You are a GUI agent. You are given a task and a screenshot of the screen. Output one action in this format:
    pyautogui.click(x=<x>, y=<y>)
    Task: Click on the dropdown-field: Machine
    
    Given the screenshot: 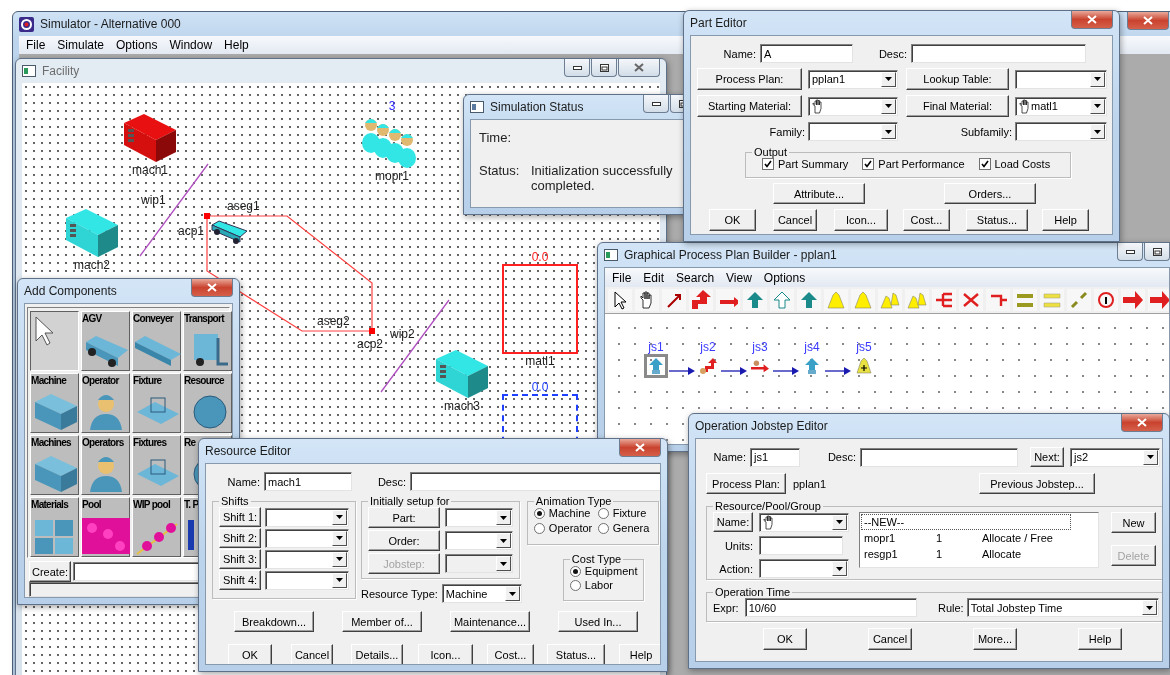 What is the action you would take?
    pyautogui.click(x=481, y=593)
    